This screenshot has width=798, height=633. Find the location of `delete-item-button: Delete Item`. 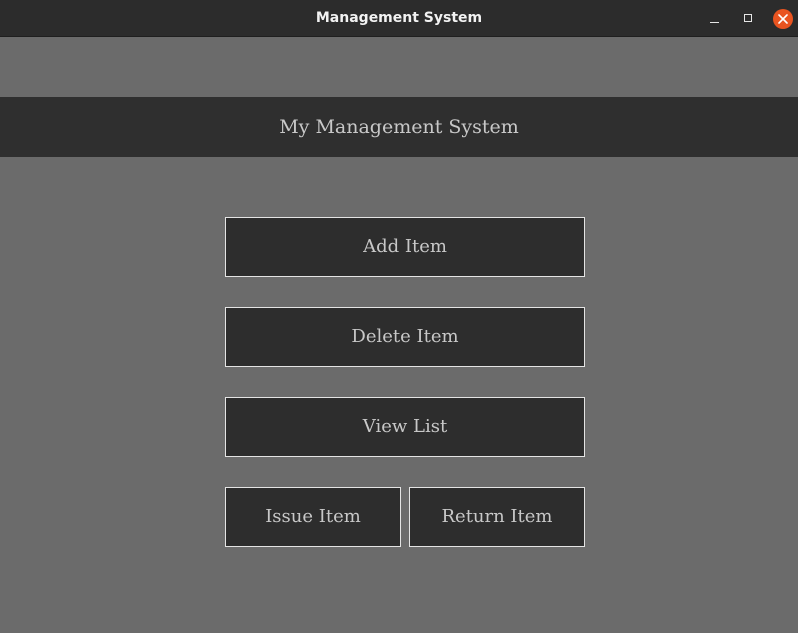

delete-item-button: Delete Item is located at coordinates (405, 337).